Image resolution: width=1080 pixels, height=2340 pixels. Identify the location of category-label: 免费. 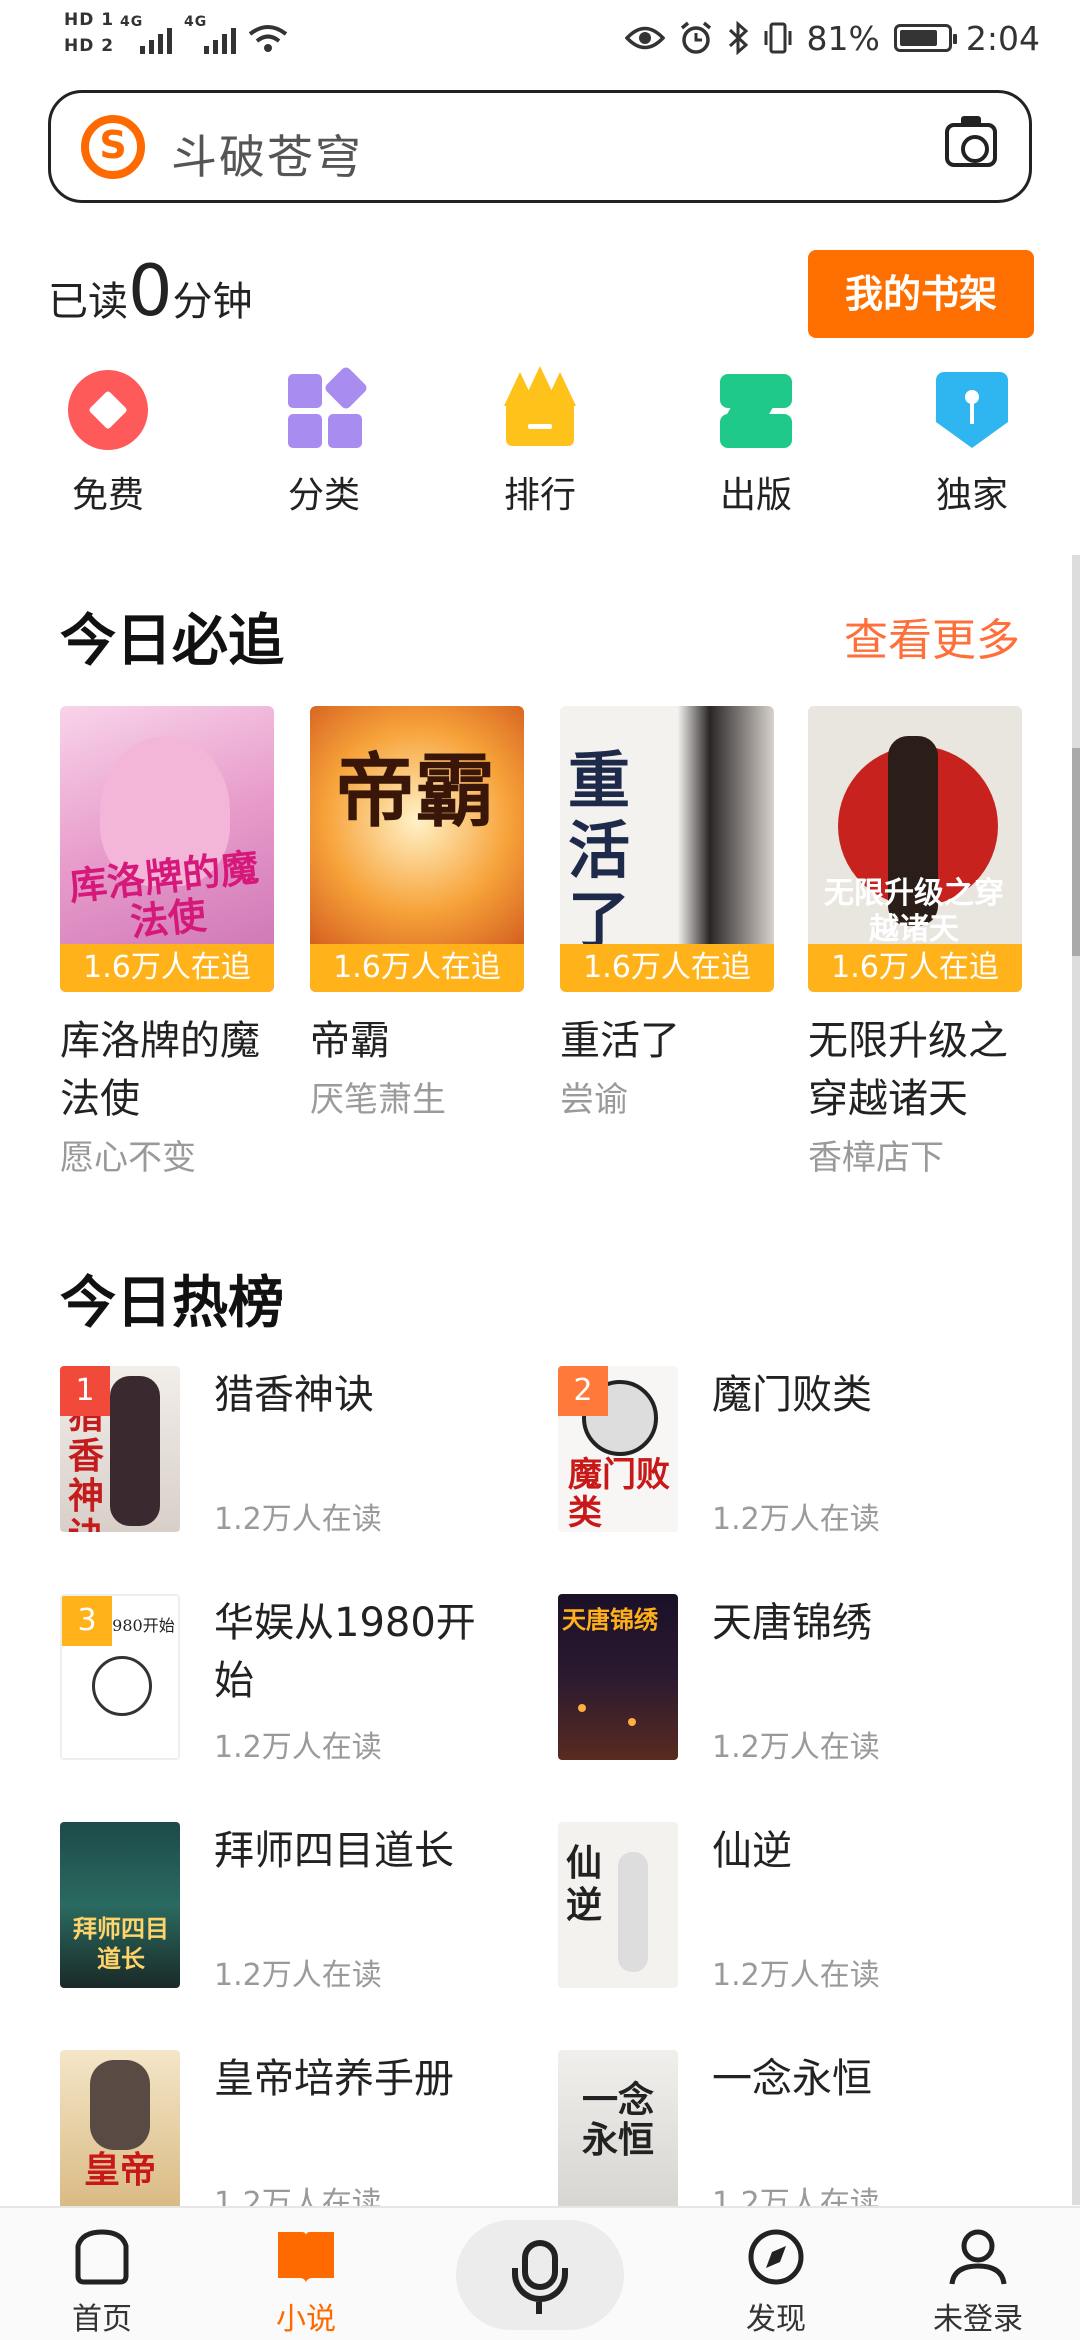
(107, 495).